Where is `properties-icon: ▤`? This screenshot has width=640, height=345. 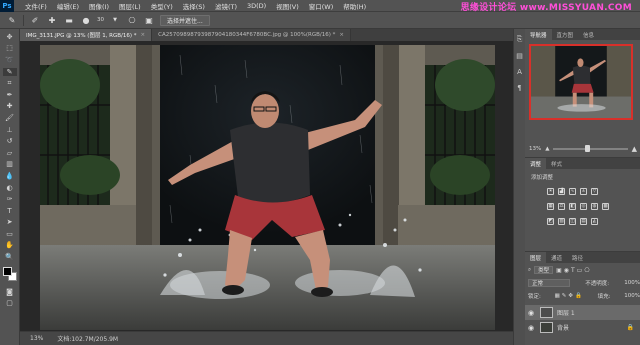 properties-icon: ▤ is located at coordinates (519, 56).